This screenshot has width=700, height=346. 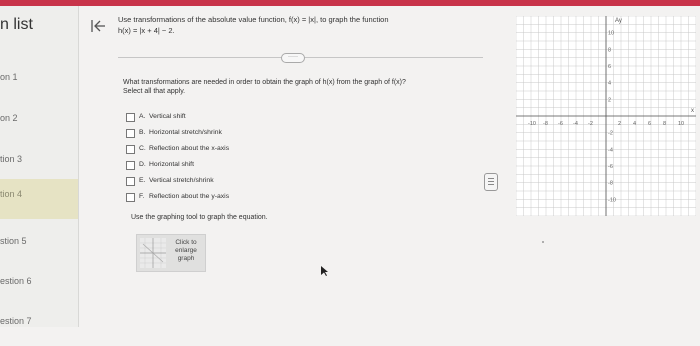 I want to click on option-letter: F., so click(x=142, y=196).